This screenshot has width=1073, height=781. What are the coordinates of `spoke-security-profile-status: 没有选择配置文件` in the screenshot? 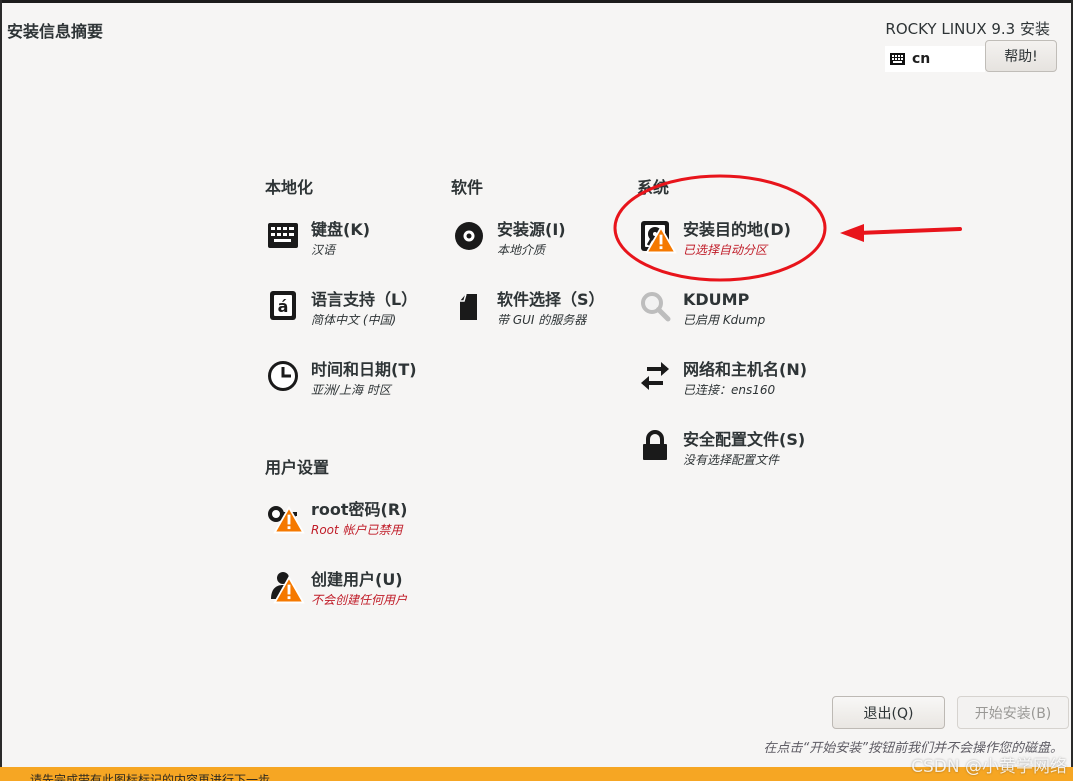 It's located at (731, 460).